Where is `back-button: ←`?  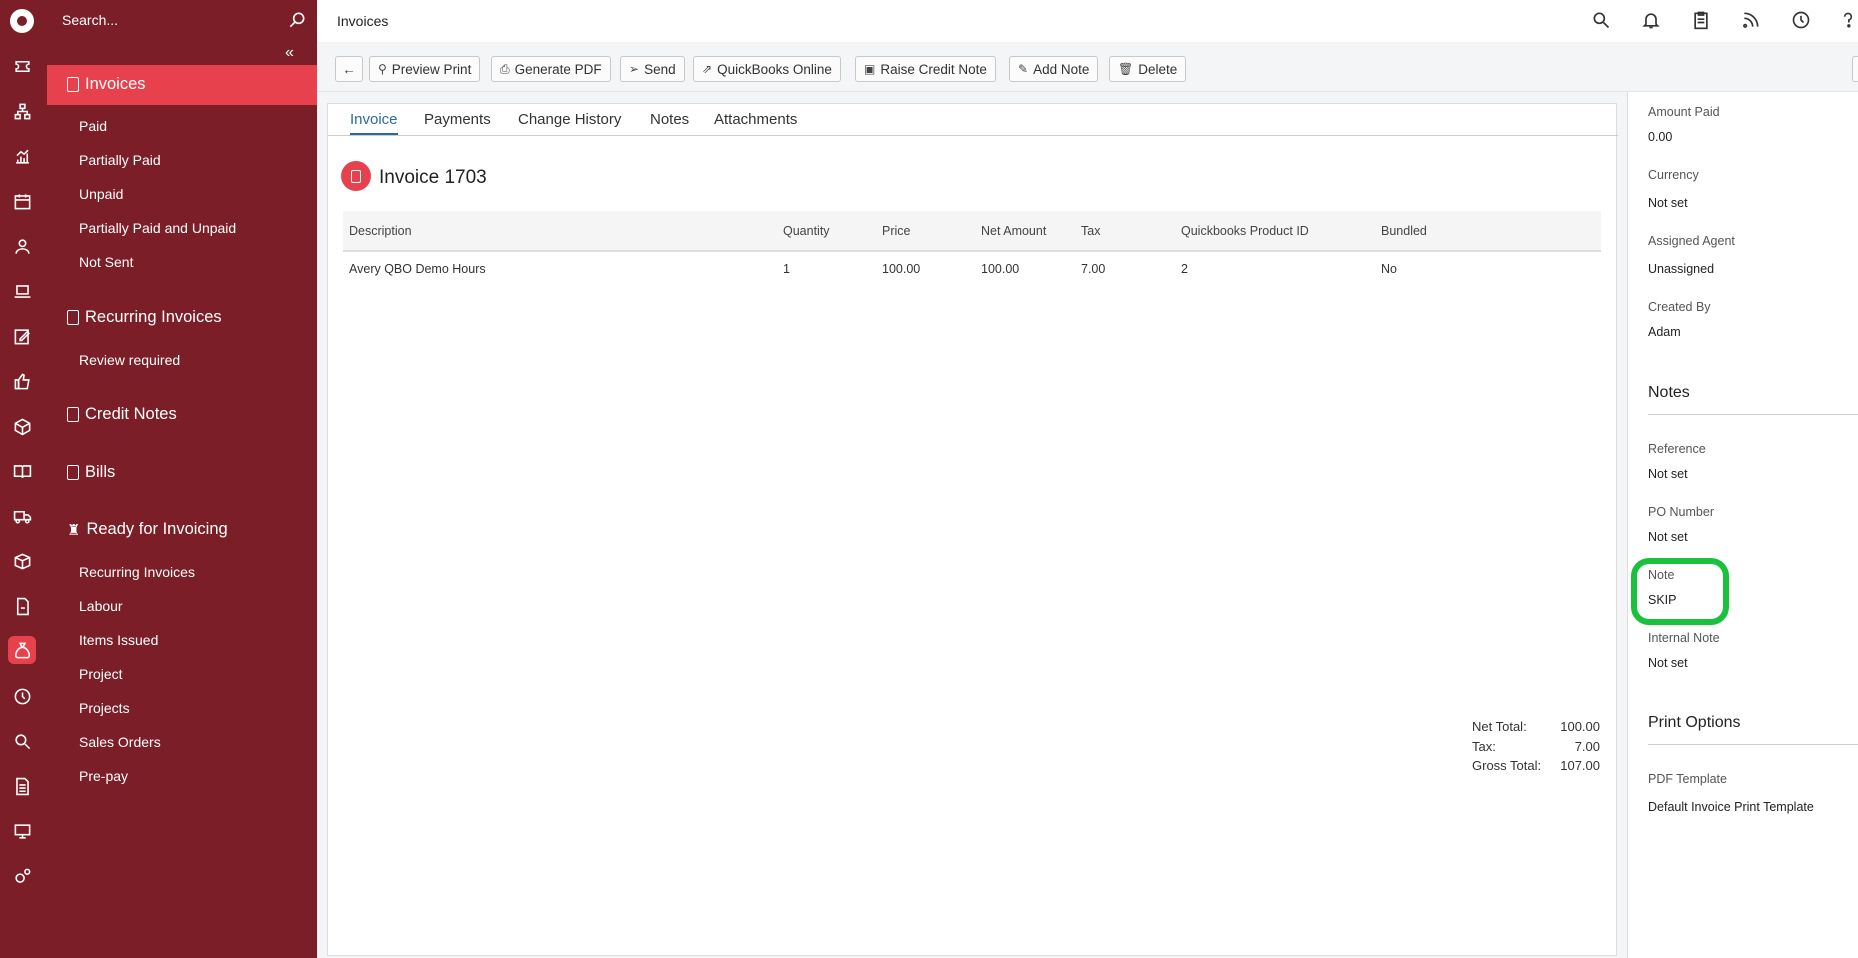 back-button: ← is located at coordinates (349, 69).